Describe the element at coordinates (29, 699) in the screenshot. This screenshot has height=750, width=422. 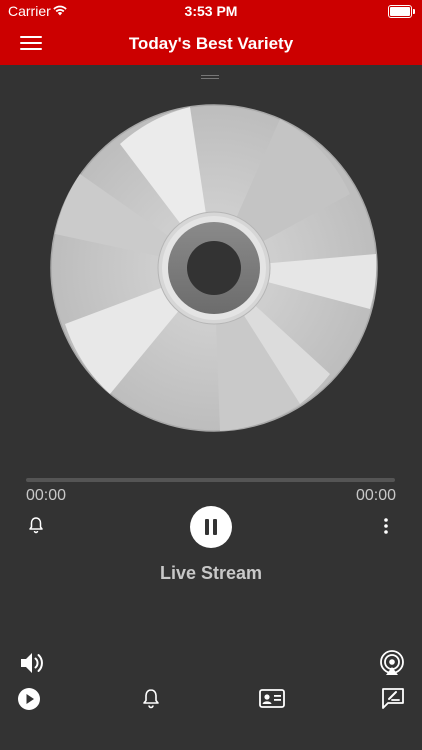
I see `play-circle-icon` at that location.